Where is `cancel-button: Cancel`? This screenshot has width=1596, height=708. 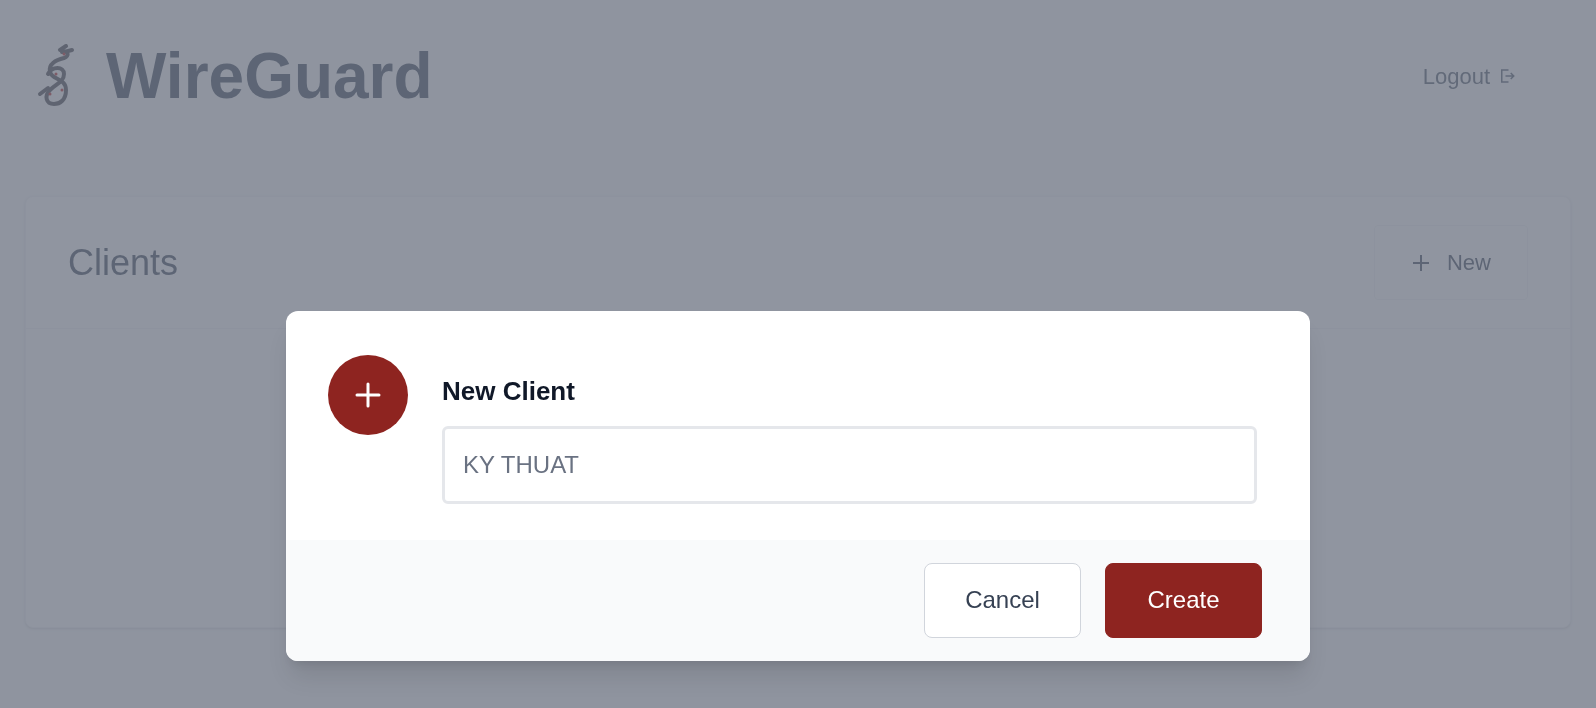
cancel-button: Cancel is located at coordinates (1002, 600).